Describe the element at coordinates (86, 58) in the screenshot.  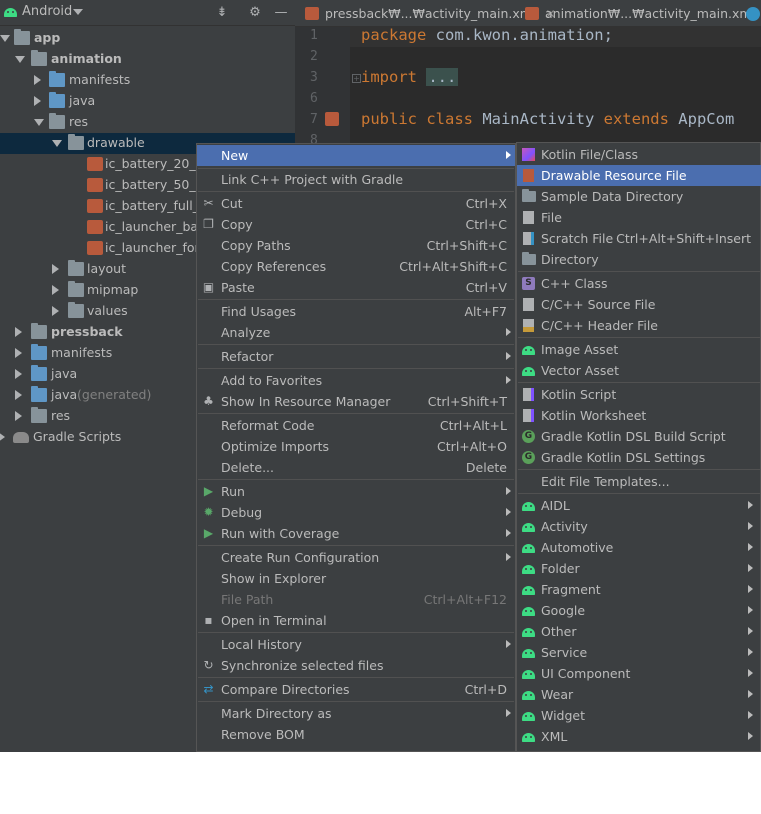
I see `tree-item-label: animation` at that location.